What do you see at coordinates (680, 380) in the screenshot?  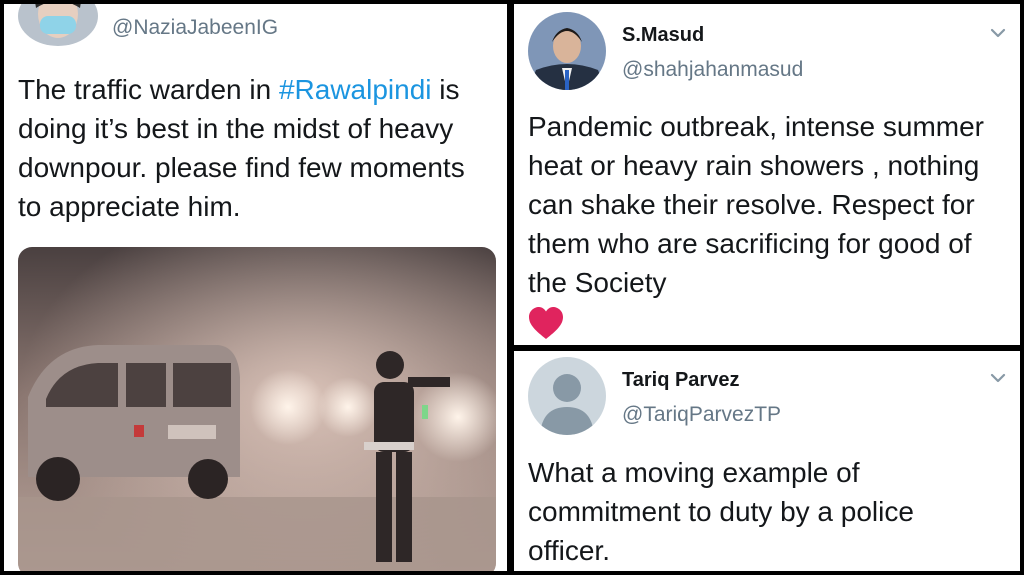 I see `tweet-author-name: Tariq Parvez` at bounding box center [680, 380].